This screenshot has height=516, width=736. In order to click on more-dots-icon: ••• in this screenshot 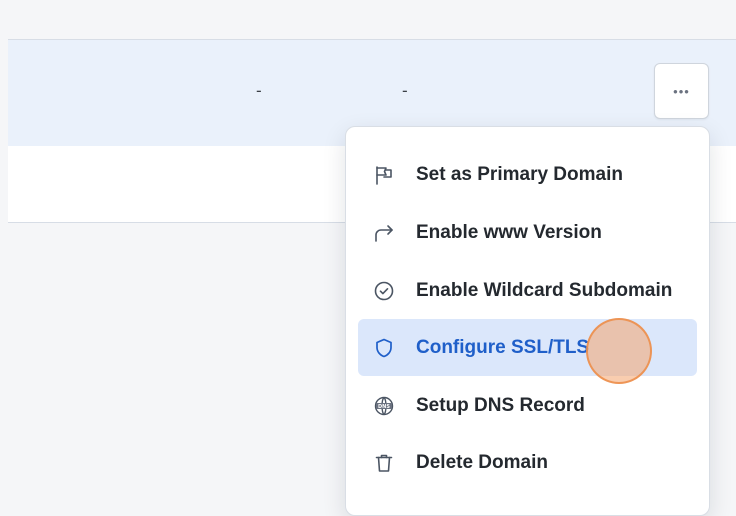, I will do `click(681, 91)`.